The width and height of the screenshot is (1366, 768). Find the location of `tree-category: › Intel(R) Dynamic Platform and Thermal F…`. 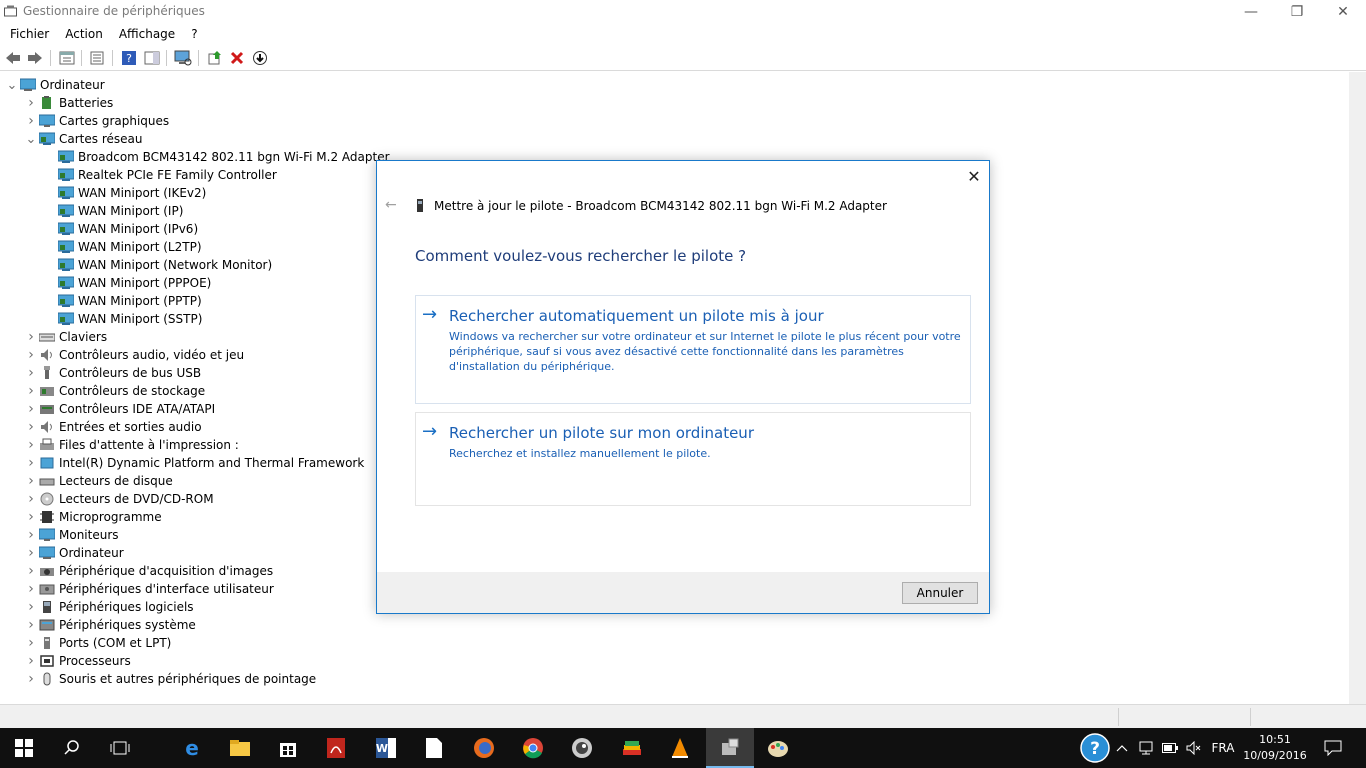

tree-category: › Intel(R) Dynamic Platform and Thermal F… is located at coordinates (194, 463).